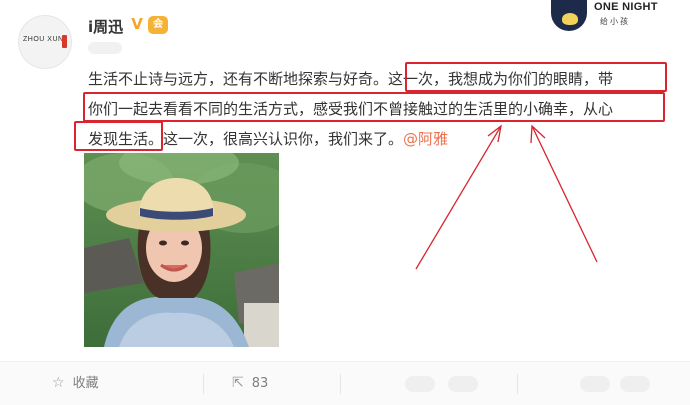 This screenshot has width=690, height=405. Describe the element at coordinates (85, 383) in the screenshot. I see `favorite-label: 收藏` at that location.